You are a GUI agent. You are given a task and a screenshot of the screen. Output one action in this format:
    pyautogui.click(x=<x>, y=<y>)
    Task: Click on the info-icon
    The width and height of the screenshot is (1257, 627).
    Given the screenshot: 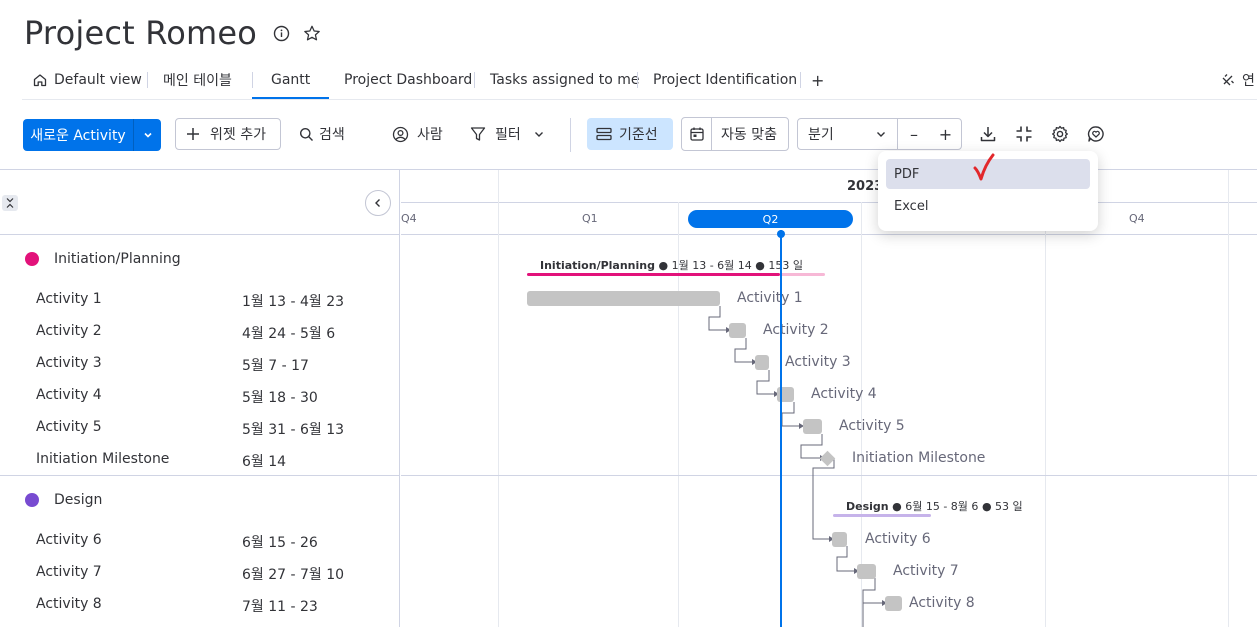 What is the action you would take?
    pyautogui.click(x=281, y=33)
    